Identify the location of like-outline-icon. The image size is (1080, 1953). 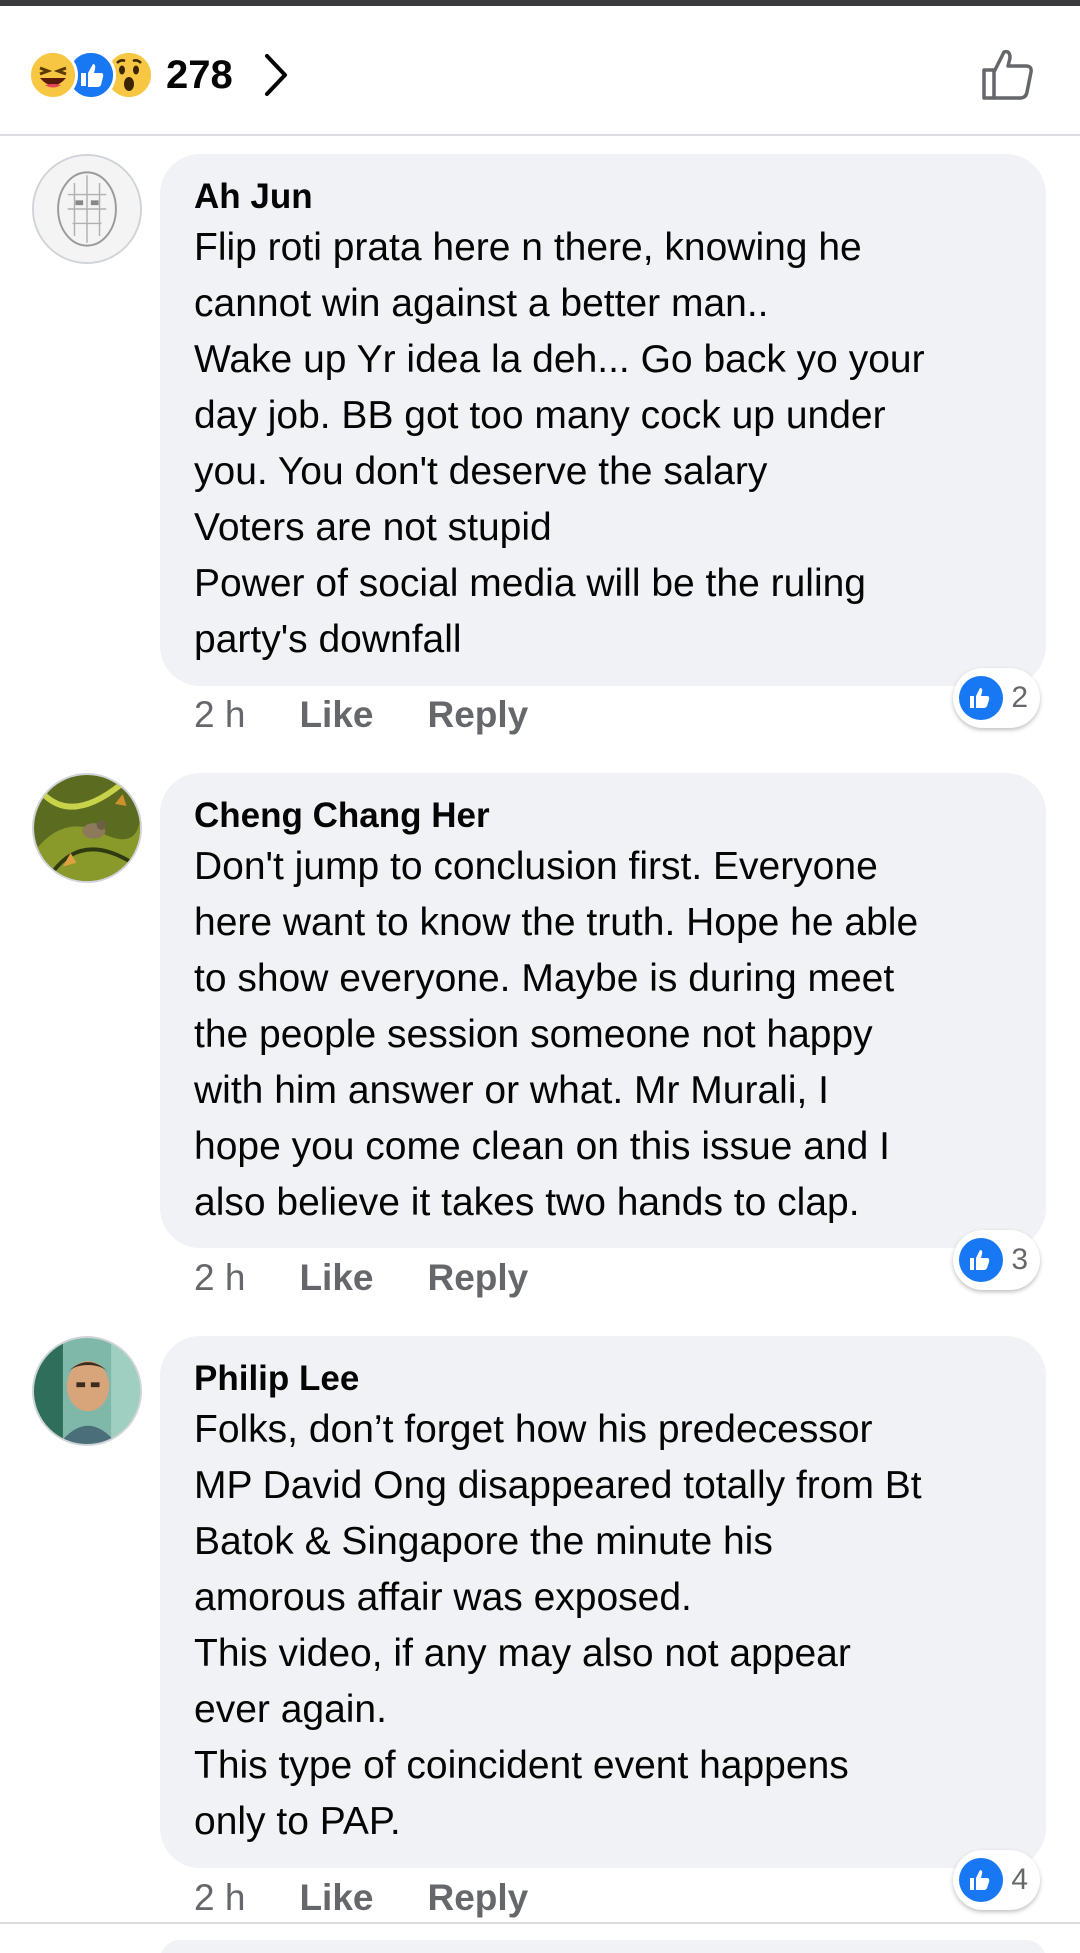
(1008, 74).